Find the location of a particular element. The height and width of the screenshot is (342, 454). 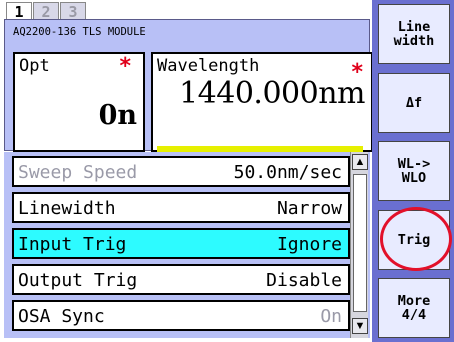

list-item-name: Sweep Speed is located at coordinates (78, 172).